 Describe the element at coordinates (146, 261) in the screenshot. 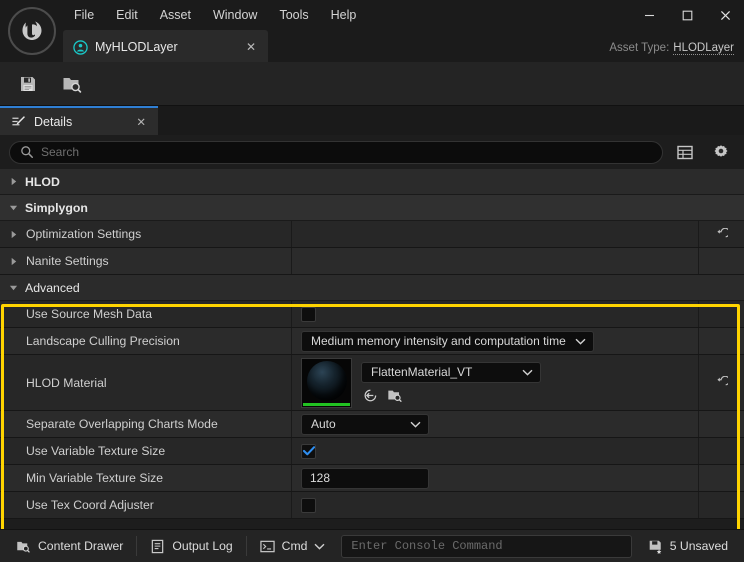

I see `row-name-cell: Nanite Settings` at that location.